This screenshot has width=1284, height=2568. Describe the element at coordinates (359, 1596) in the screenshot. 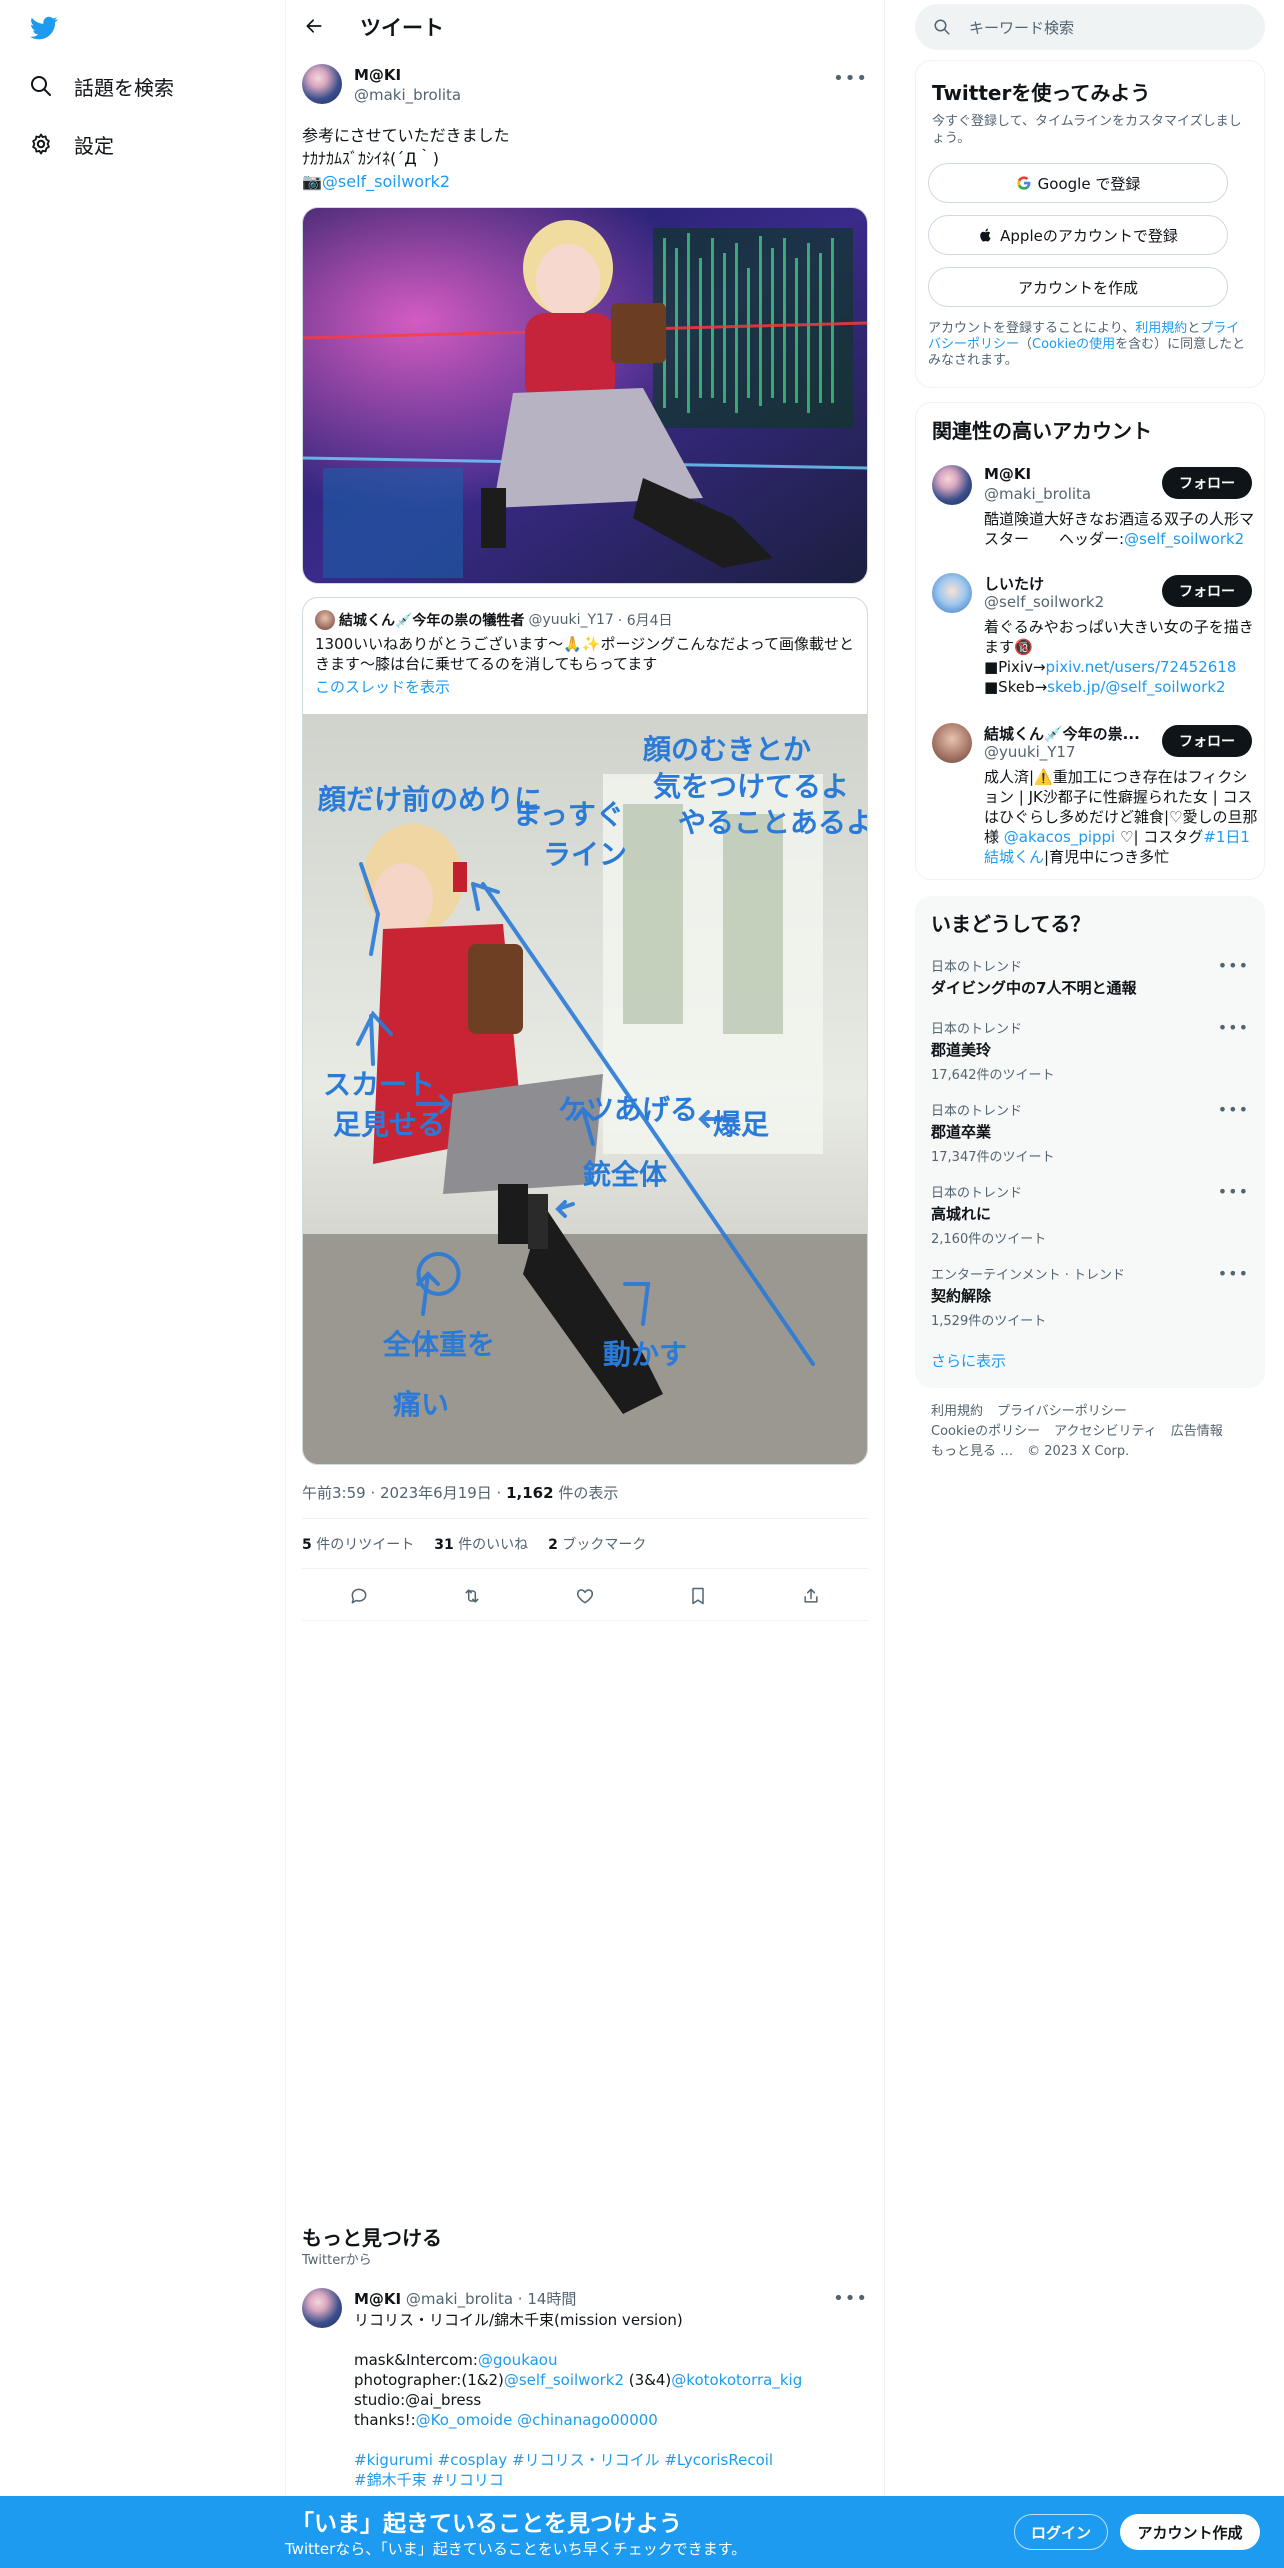

I see `reply-icon` at that location.